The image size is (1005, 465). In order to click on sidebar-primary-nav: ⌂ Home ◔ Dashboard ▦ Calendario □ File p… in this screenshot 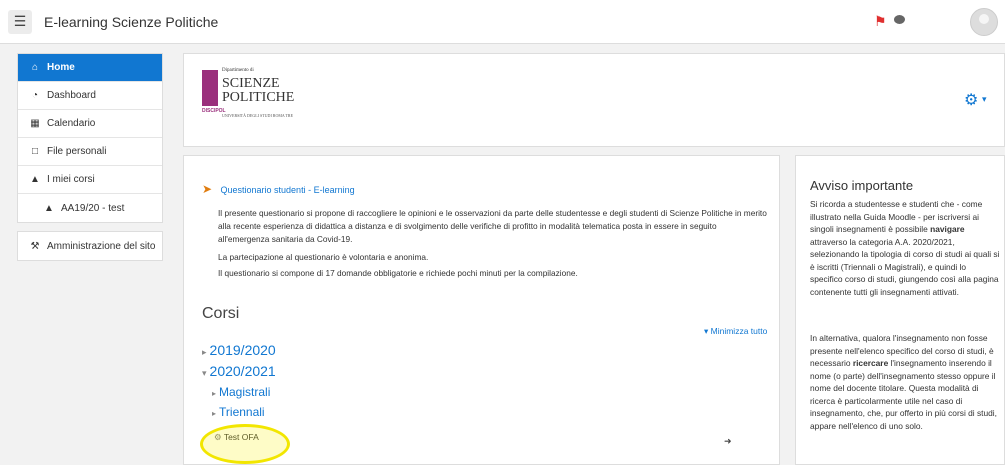, I will do `click(90, 138)`.